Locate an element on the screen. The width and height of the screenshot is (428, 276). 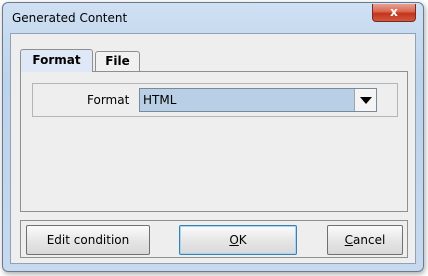
ok-button: OK is located at coordinates (238, 240).